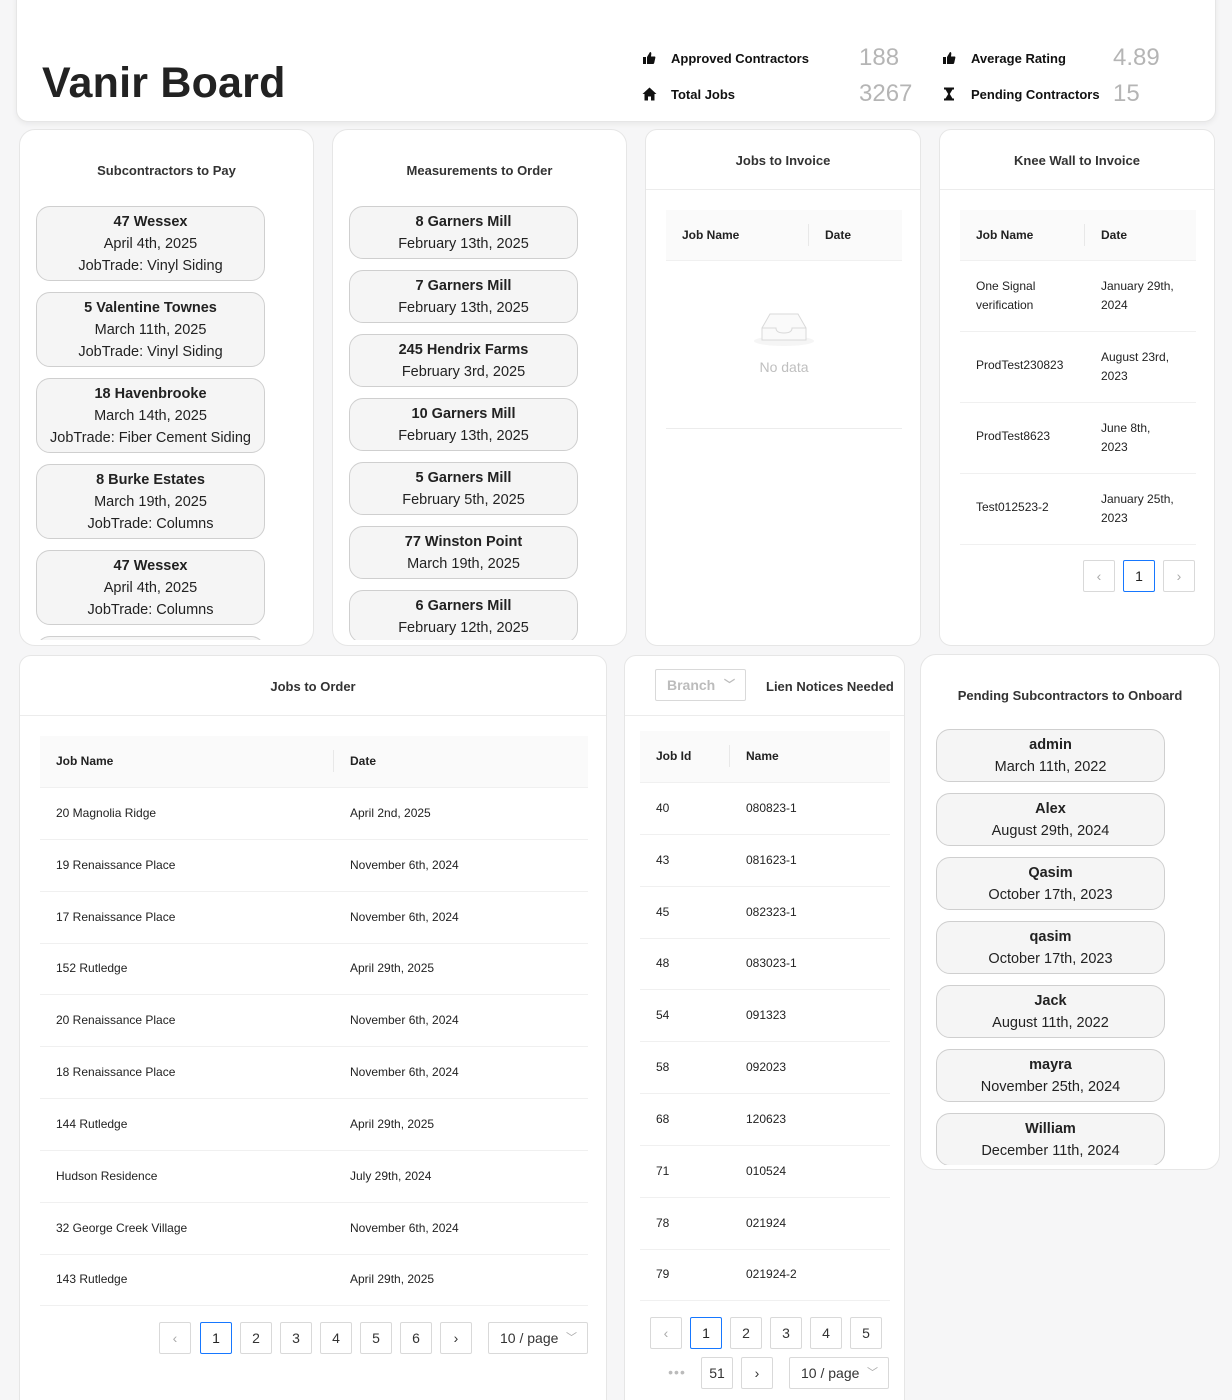 The height and width of the screenshot is (1400, 1232). I want to click on table-row: Hudson Residence July 29th, 2024, so click(314, 1177).